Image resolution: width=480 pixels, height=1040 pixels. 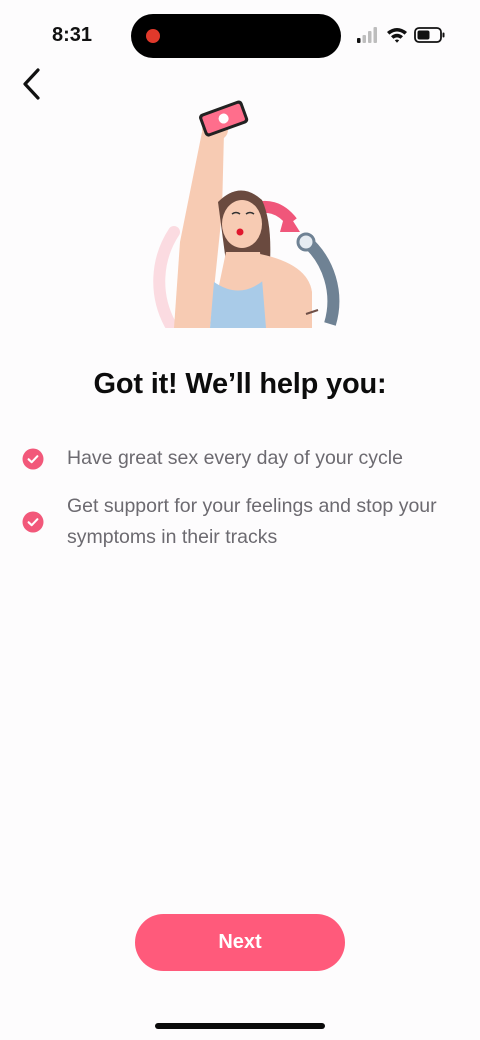 I want to click on chevron-left-icon, so click(x=31, y=84).